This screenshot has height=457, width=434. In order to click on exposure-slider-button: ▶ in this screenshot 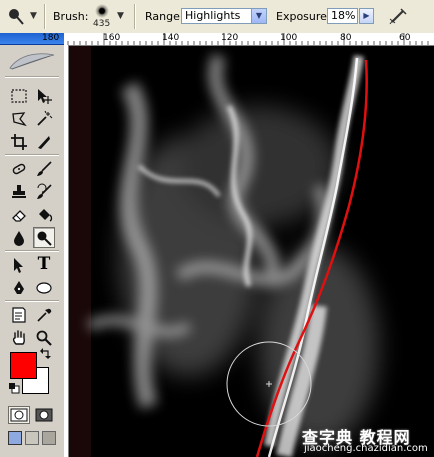, I will do `click(366, 16)`.